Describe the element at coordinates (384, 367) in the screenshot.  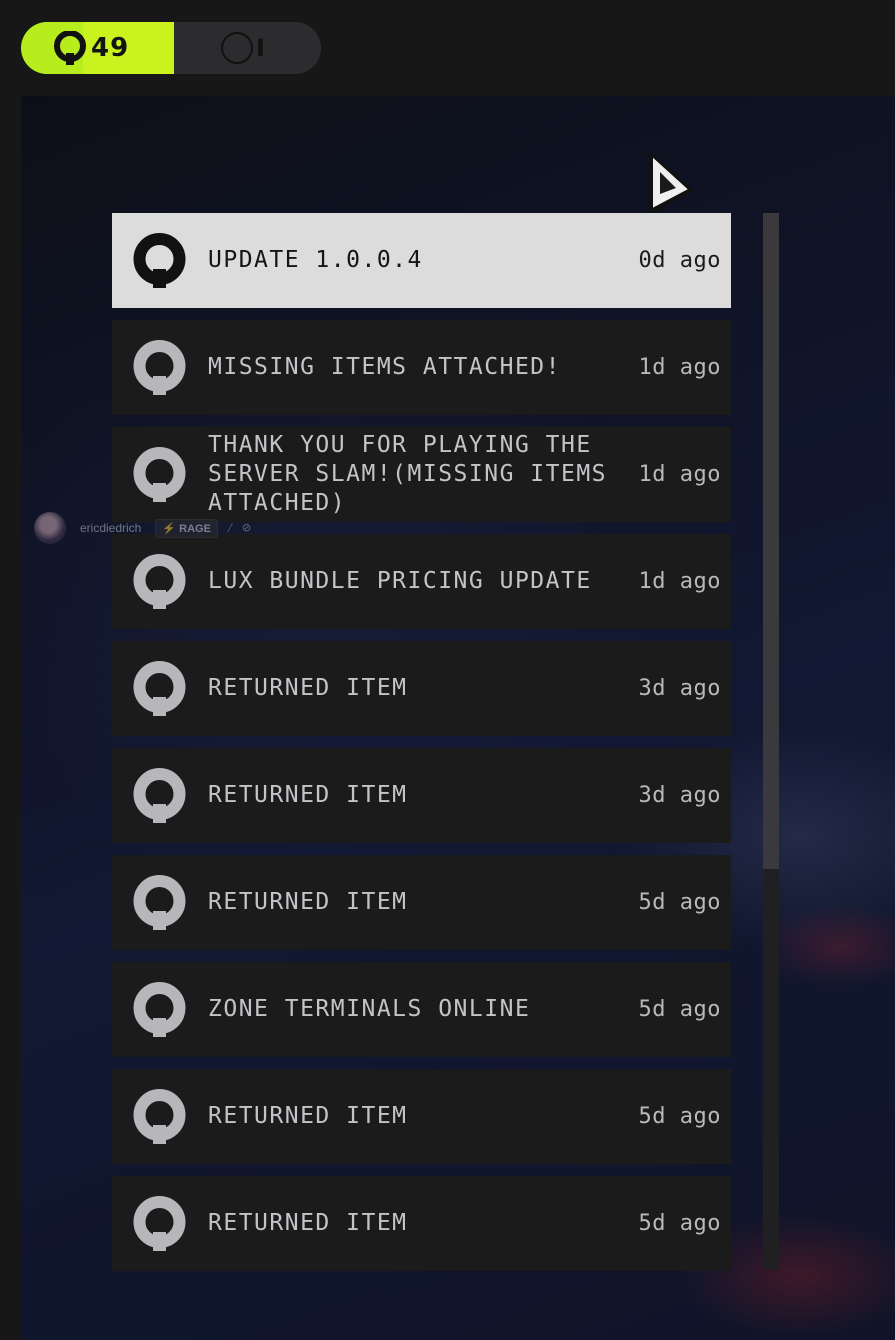
I see `notification-title: MISSING ITEMS ATTACHED!` at that location.